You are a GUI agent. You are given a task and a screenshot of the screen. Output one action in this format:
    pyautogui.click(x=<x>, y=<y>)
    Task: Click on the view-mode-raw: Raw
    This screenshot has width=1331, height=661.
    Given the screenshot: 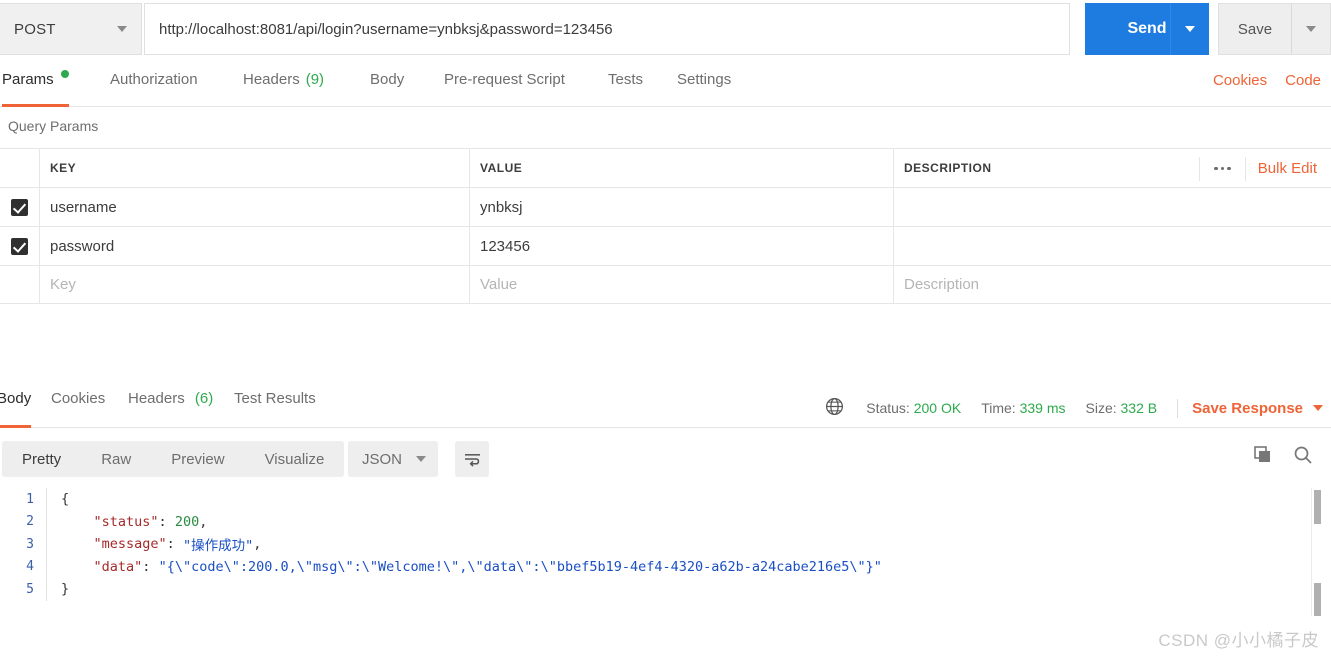 What is the action you would take?
    pyautogui.click(x=116, y=459)
    